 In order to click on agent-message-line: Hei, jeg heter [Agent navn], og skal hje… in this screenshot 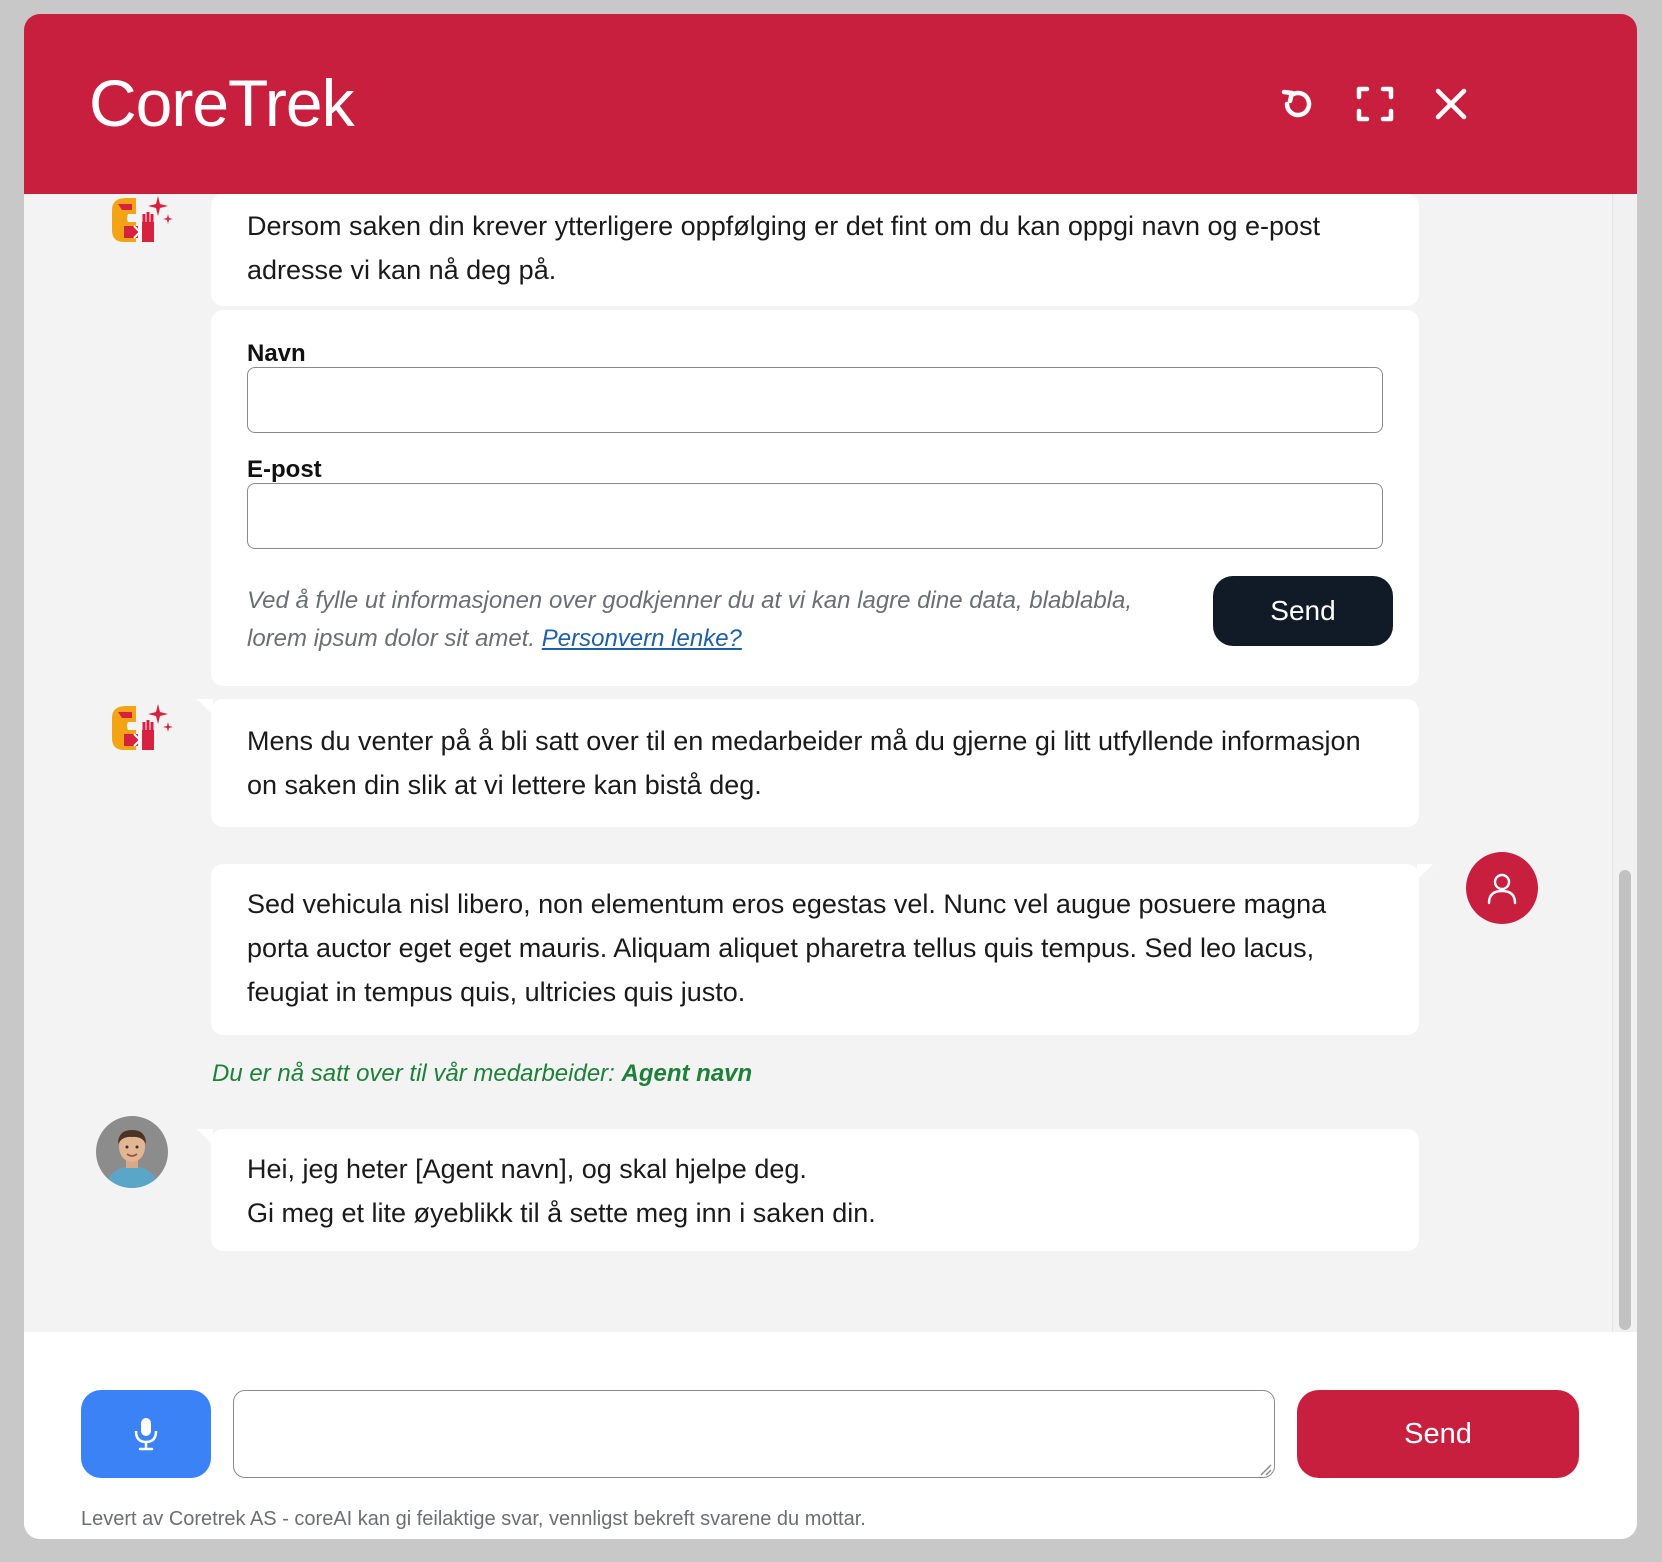, I will do `click(527, 1169)`.